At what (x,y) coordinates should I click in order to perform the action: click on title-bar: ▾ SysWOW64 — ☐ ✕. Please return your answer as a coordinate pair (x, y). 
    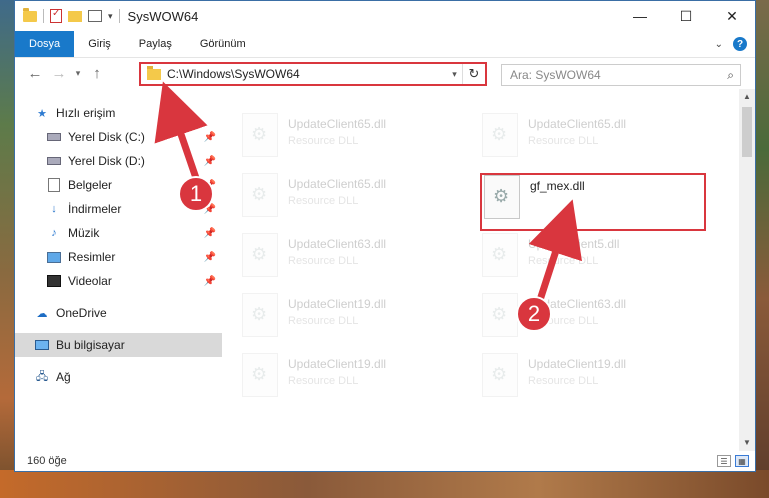
    Looking at the image, I should click on (385, 16).